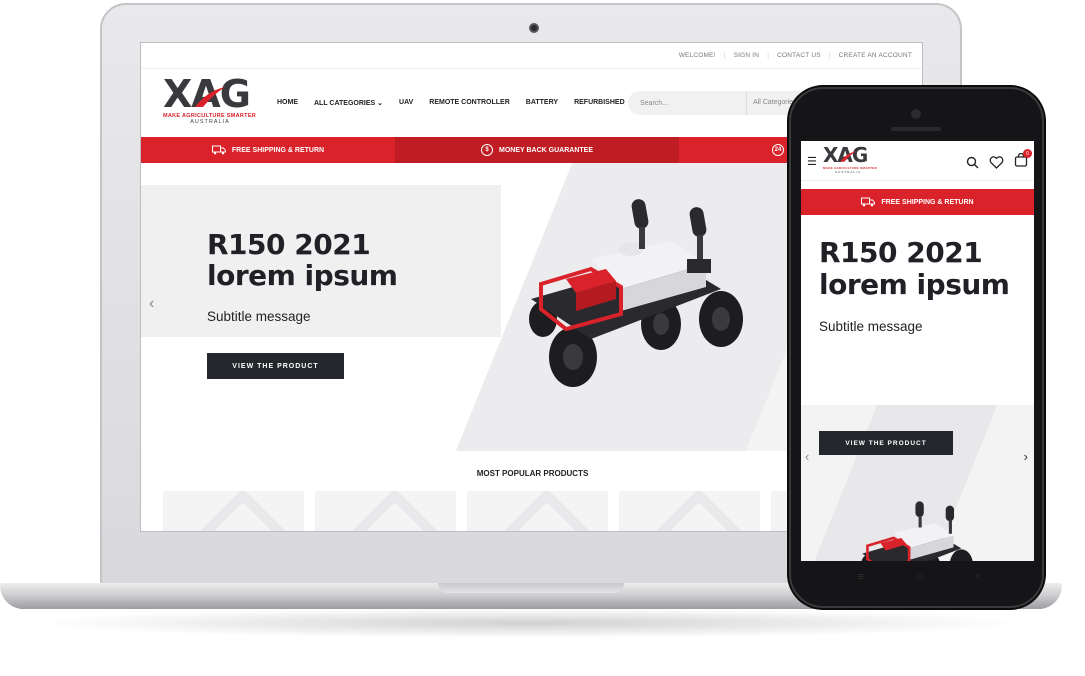 Image resolution: width=1085 pixels, height=676 pixels. I want to click on mobile-logo: XAG MAKE AGRICULTURE SMARTER AUSTRALIA, so click(850, 159).